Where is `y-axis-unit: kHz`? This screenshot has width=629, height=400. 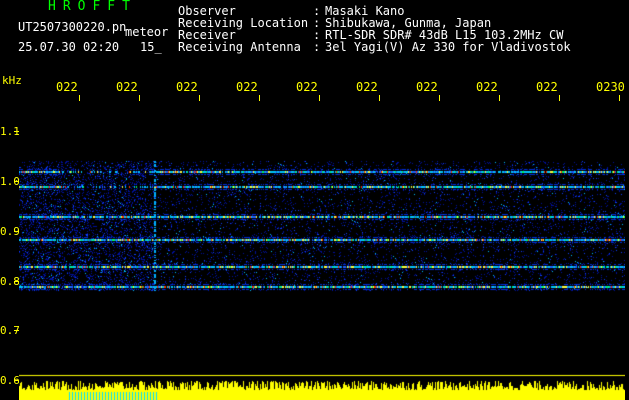 y-axis-unit: kHz is located at coordinates (12, 80).